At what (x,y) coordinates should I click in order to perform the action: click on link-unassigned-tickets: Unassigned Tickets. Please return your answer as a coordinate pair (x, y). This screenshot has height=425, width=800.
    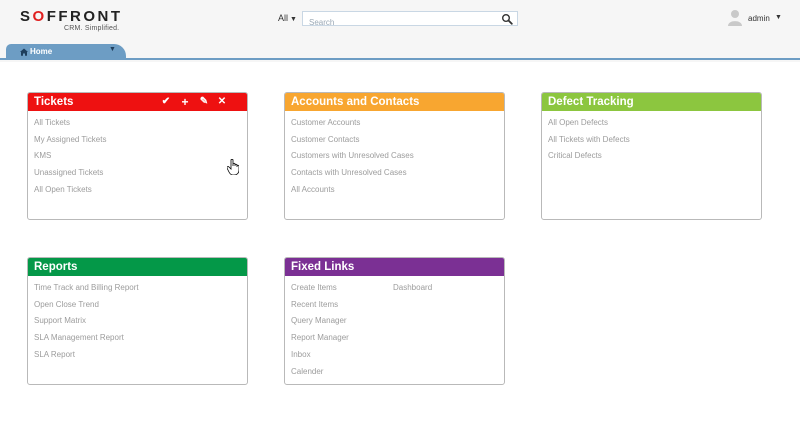
    Looking at the image, I should click on (137, 173).